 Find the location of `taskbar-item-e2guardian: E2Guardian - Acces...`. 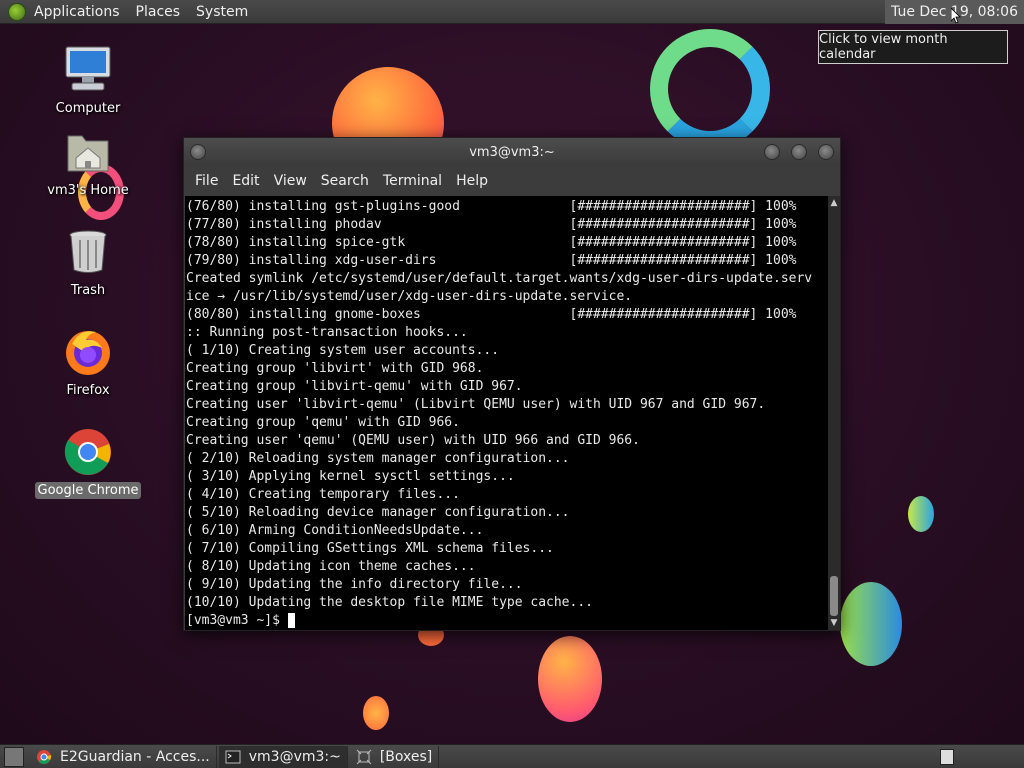

taskbar-item-e2guardian: E2Guardian - Acces... is located at coordinates (123, 756).